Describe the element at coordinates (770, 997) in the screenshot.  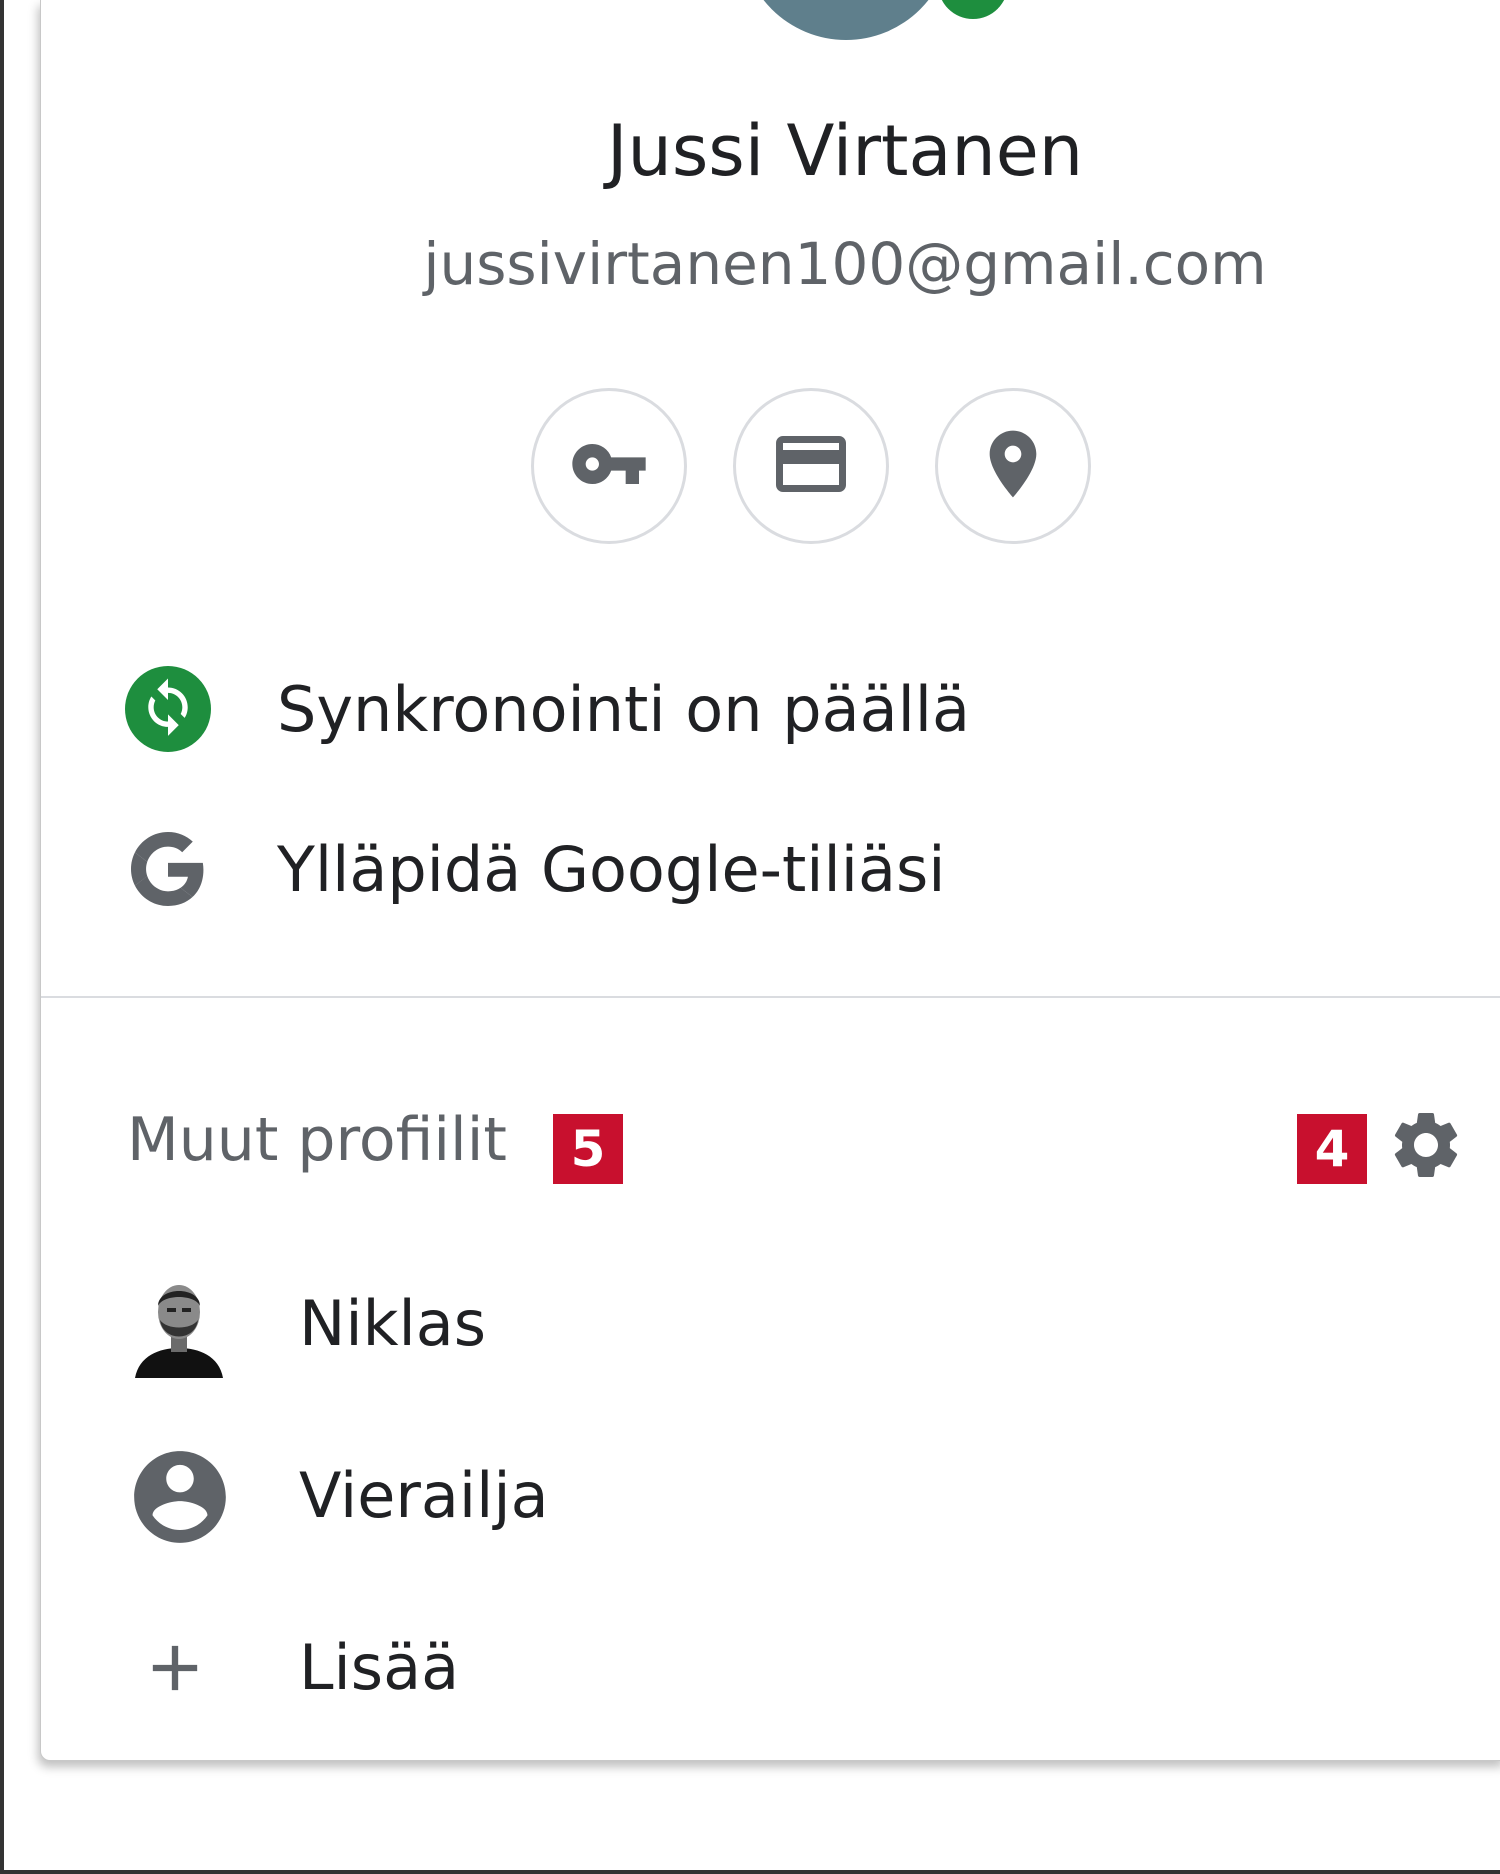
I see `section-divider` at that location.